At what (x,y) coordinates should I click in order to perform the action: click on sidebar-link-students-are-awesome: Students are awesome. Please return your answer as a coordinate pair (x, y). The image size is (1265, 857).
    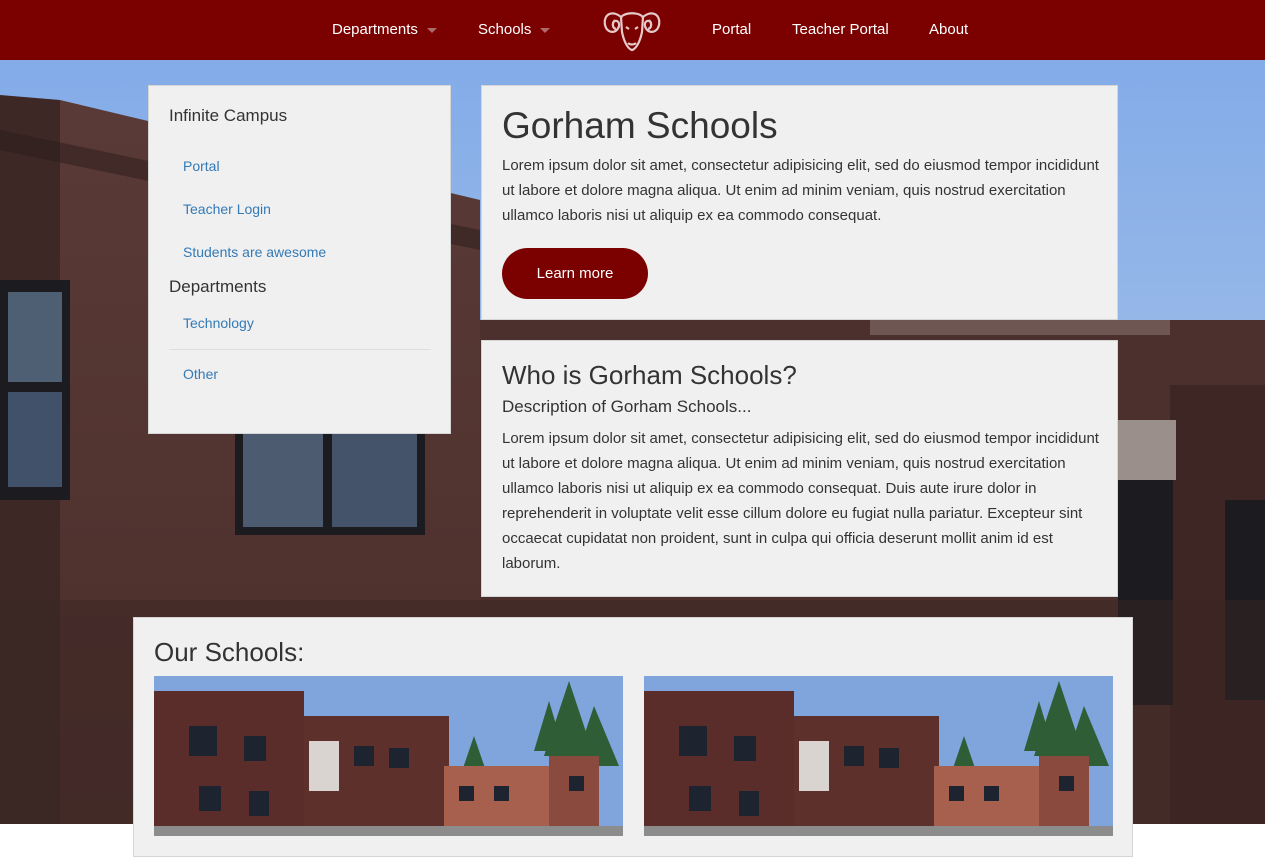
    Looking at the image, I should click on (254, 252).